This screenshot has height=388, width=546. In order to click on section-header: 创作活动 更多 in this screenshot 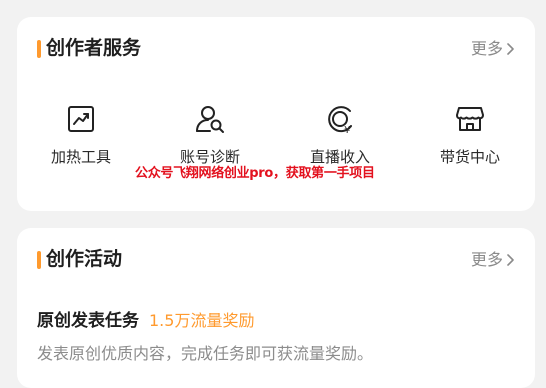, I will do `click(276, 258)`.